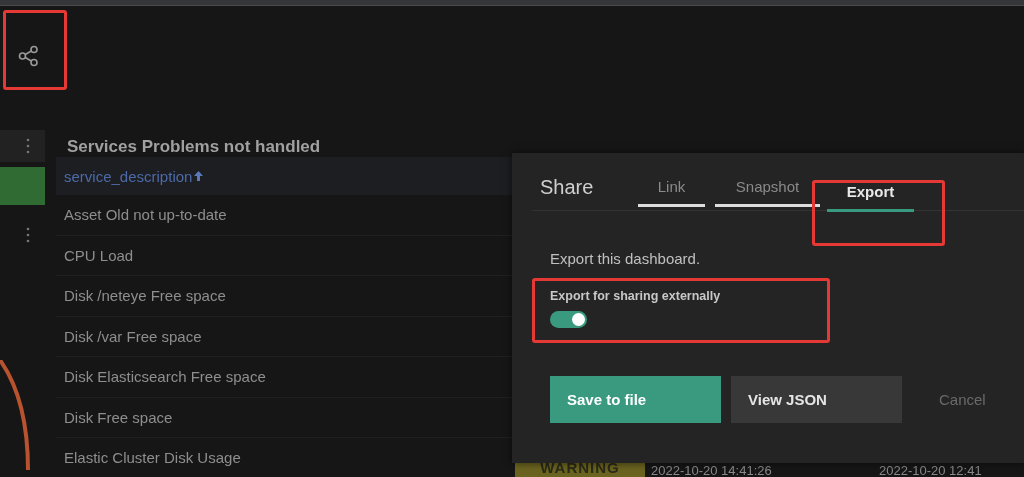 This screenshot has width=1024, height=477. Describe the element at coordinates (636, 296) in the screenshot. I see `option-label: Export for sharing externally` at that location.